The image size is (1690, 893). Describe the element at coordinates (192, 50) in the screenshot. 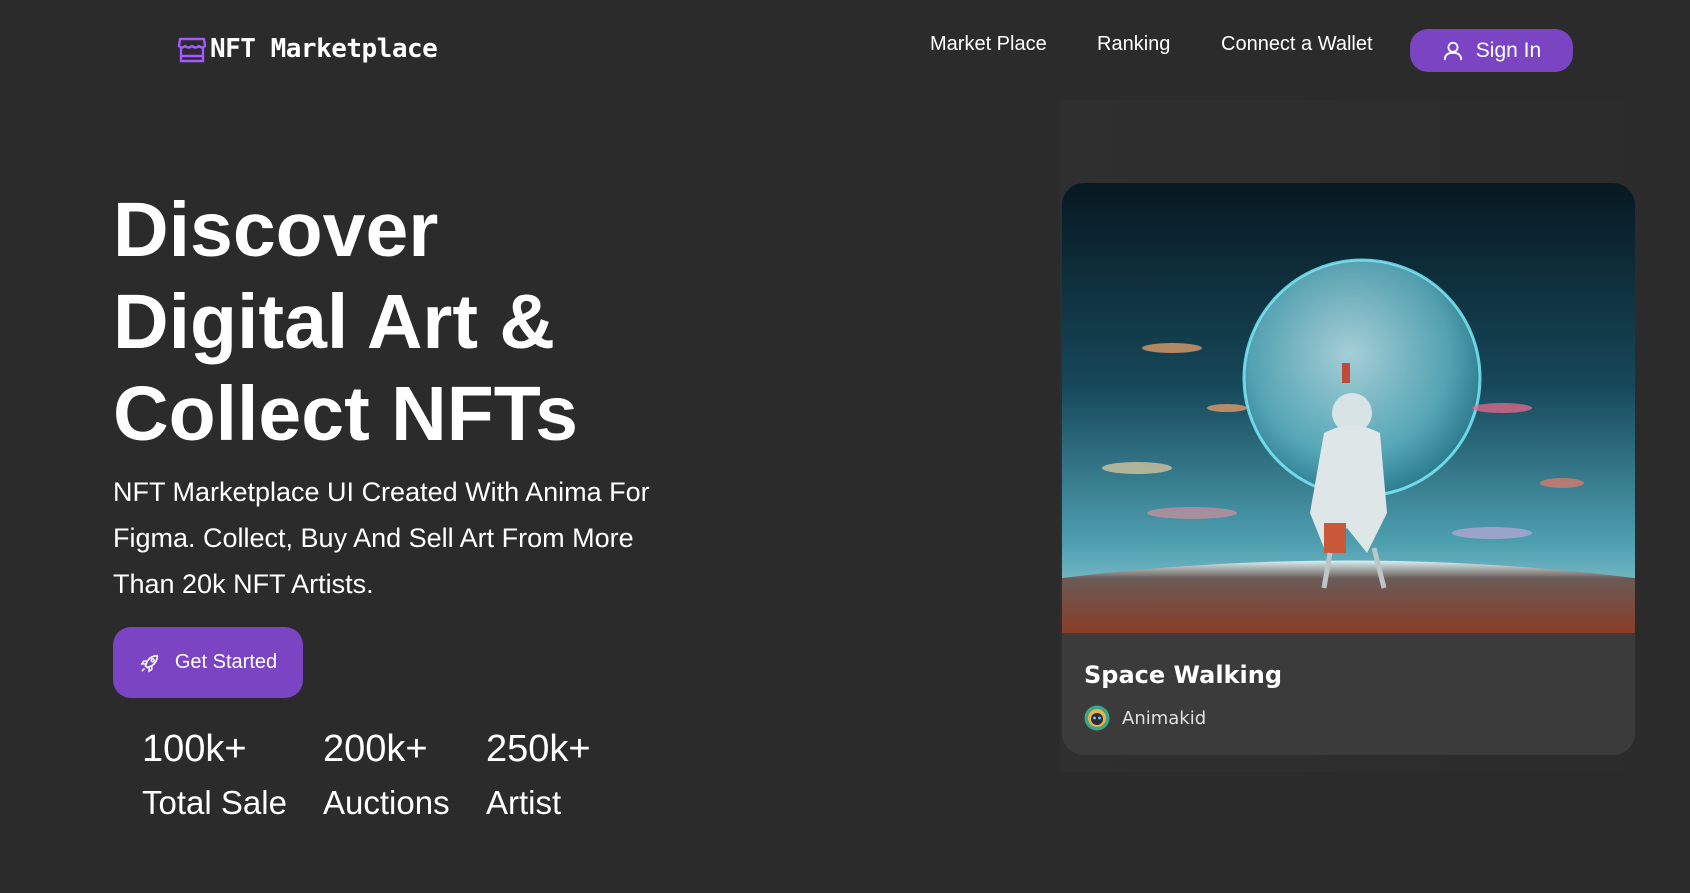

I see `storefront-icon` at that location.